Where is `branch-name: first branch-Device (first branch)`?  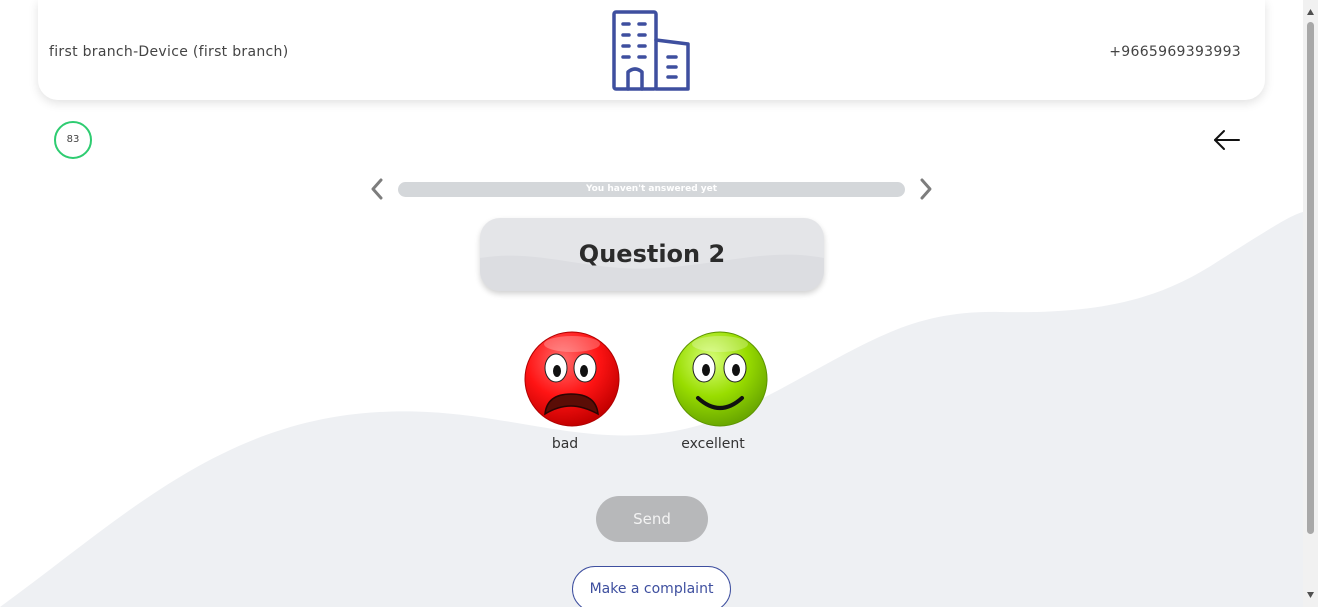 branch-name: first branch-Device (first branch) is located at coordinates (169, 52).